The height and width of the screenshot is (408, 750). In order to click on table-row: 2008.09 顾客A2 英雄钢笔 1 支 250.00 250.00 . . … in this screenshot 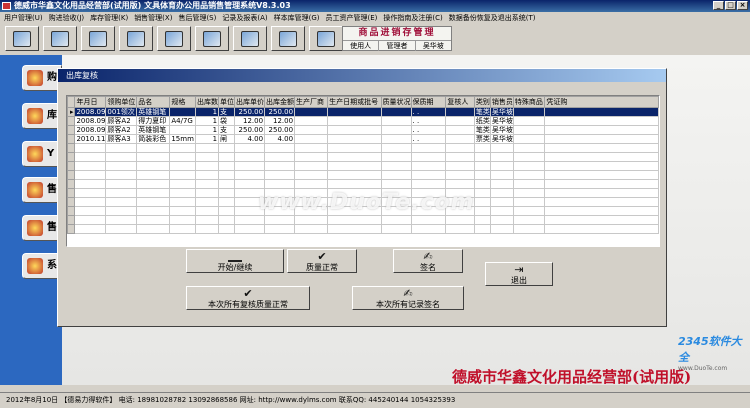, I will do `click(363, 130)`.